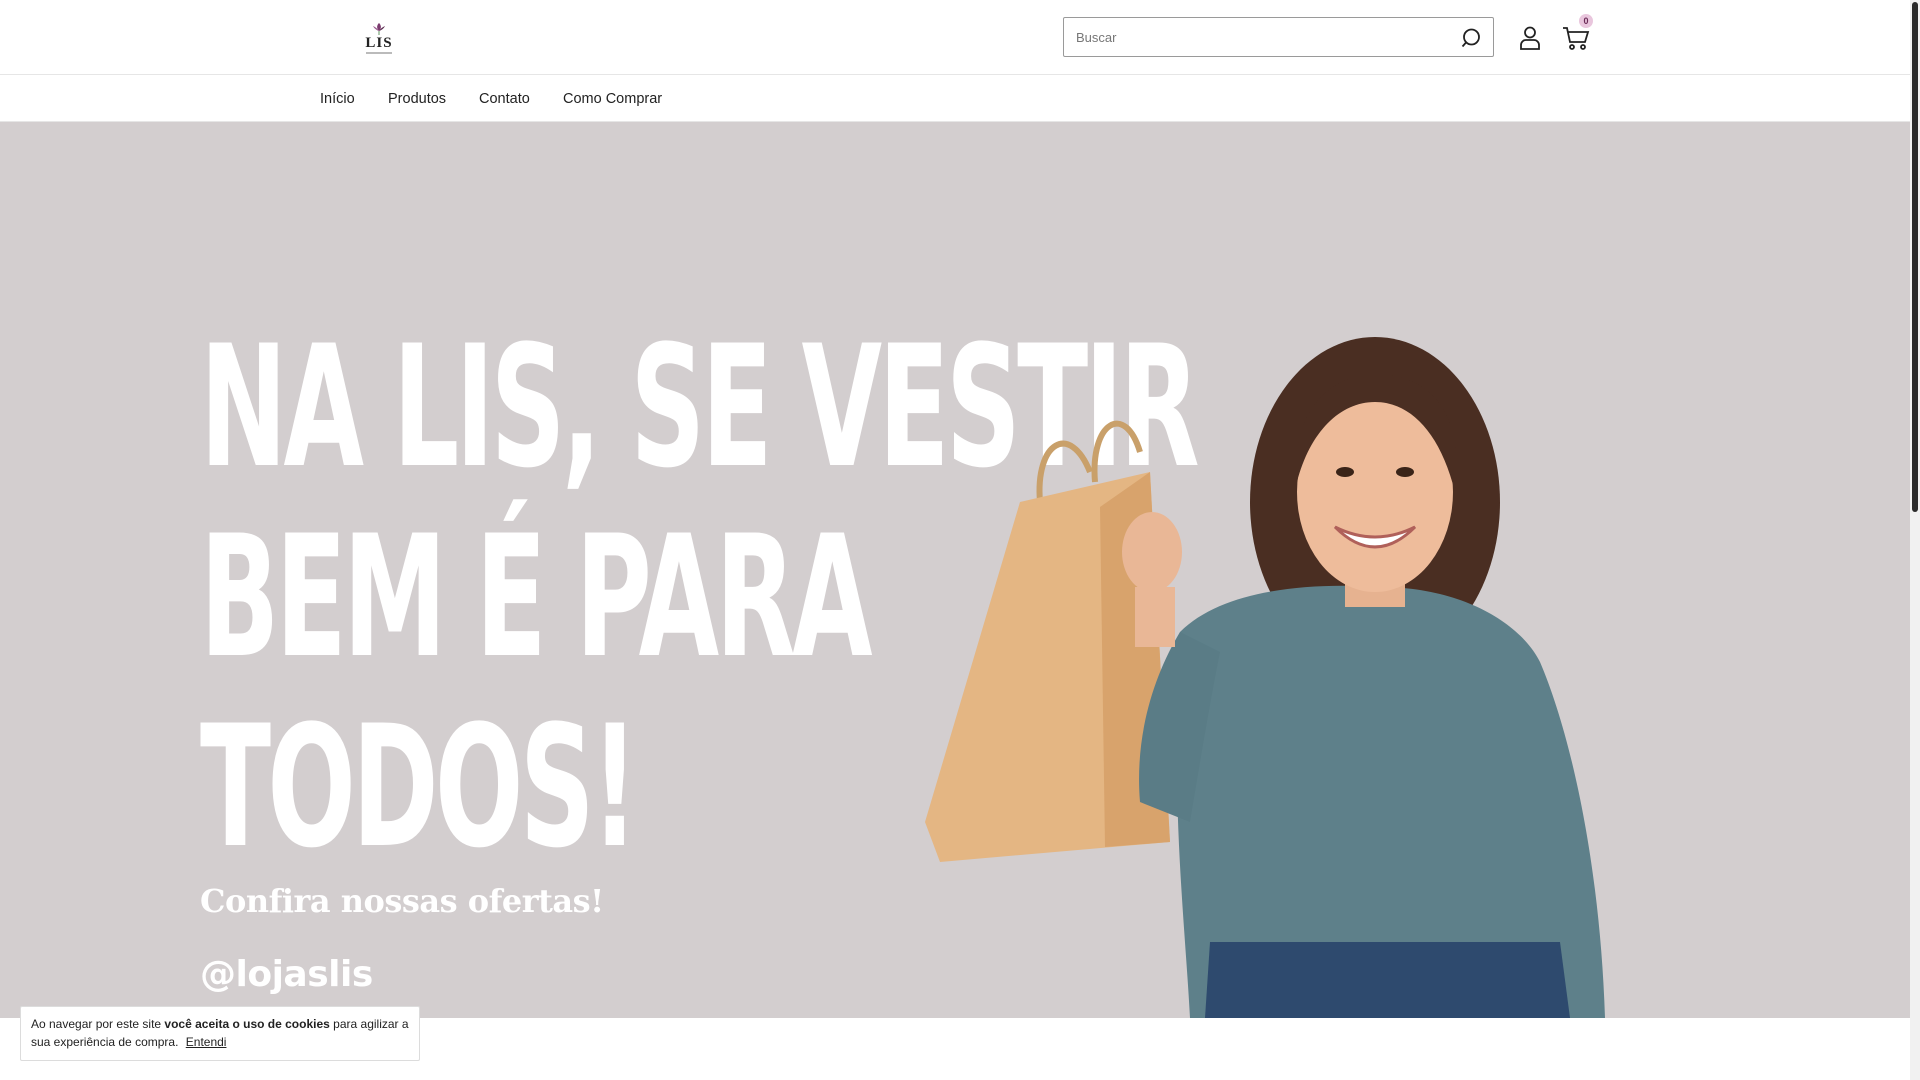  What do you see at coordinates (955, 37) in the screenshot?
I see `site-header: LIS 0` at bounding box center [955, 37].